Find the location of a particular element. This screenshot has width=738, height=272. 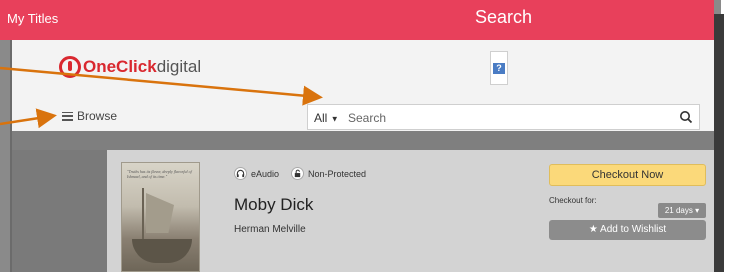

search-scope-dropdown: All ▼ is located at coordinates (326, 118).